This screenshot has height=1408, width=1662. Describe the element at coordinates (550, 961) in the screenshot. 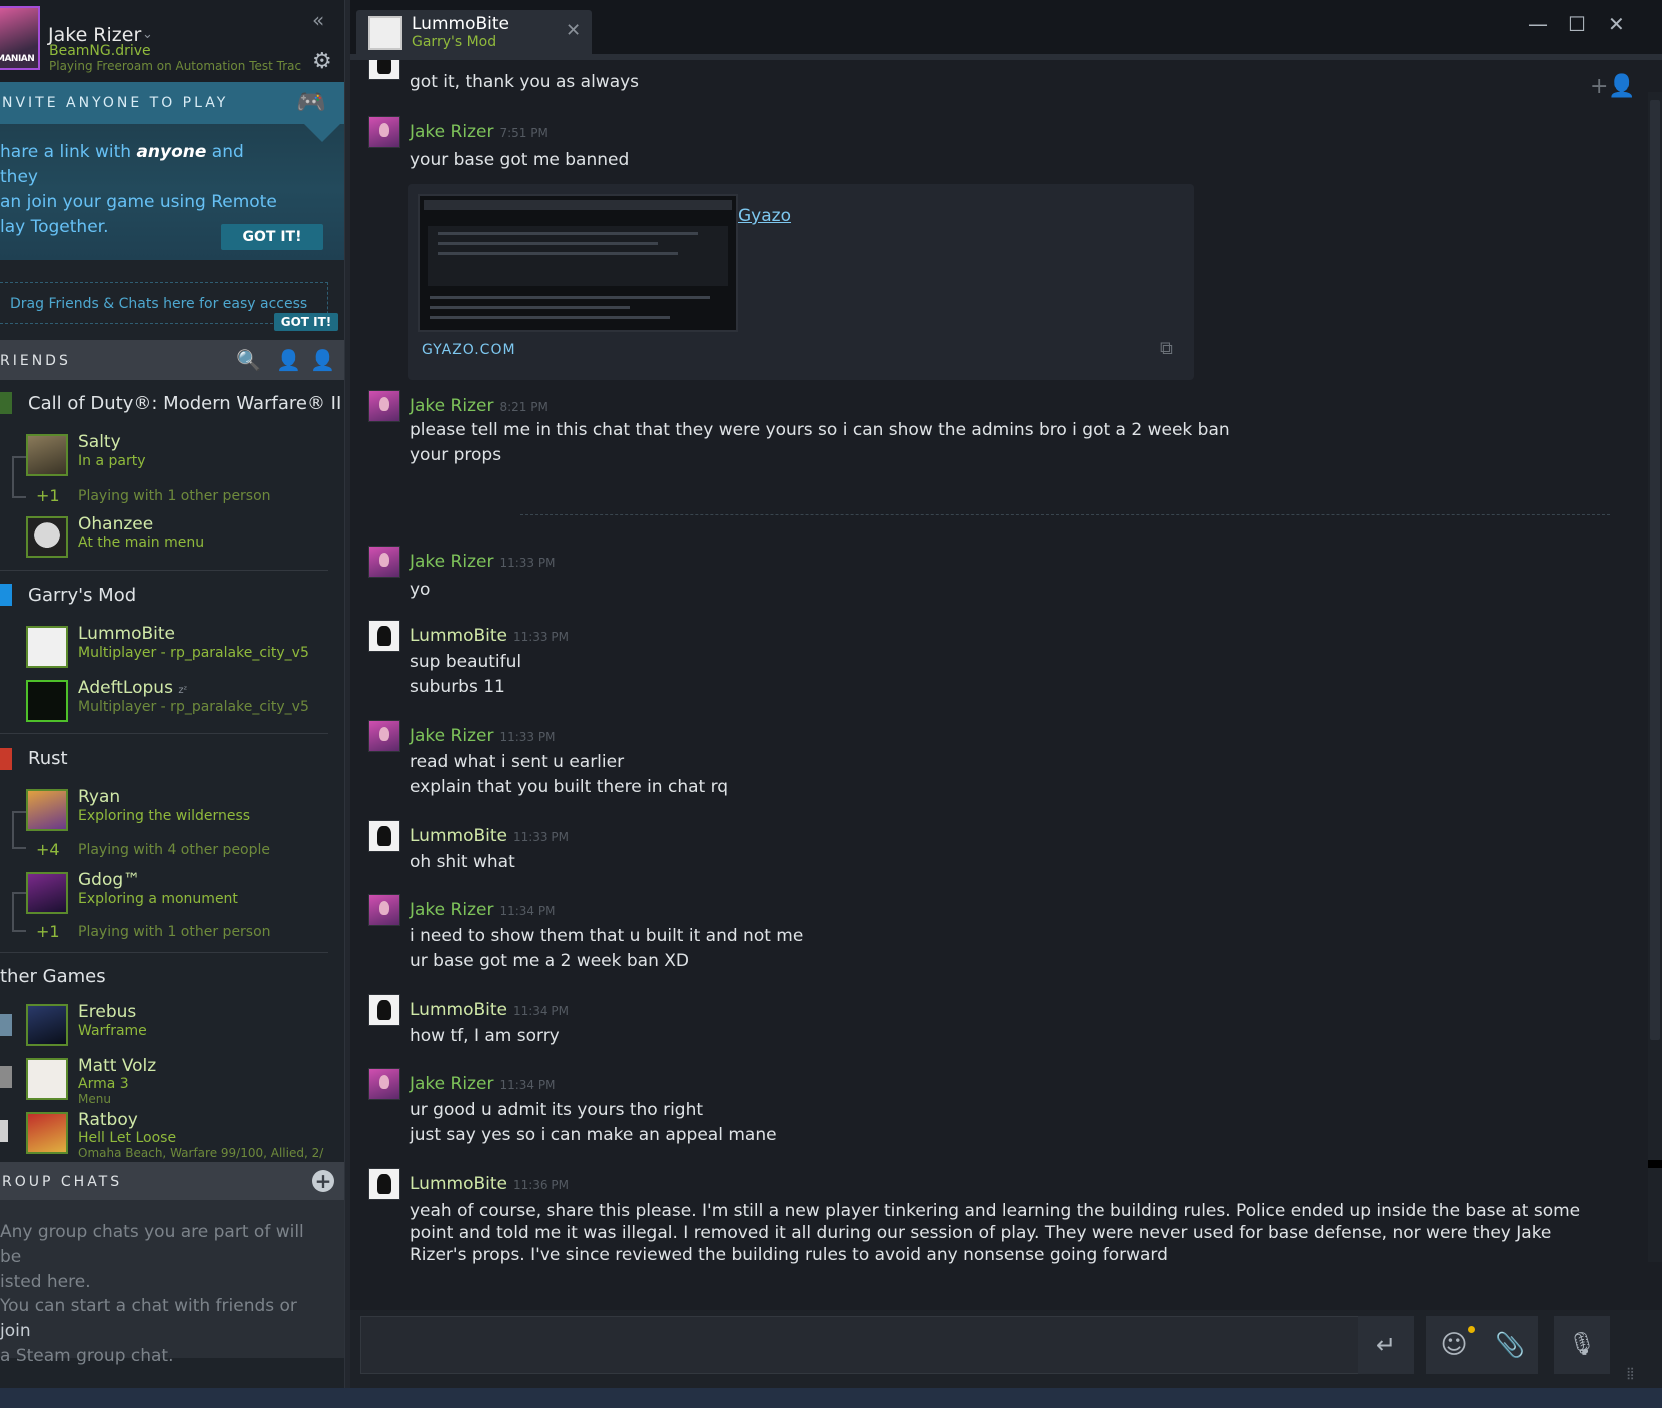

I see `message-text: ur base got me a 2 week ban XD` at that location.